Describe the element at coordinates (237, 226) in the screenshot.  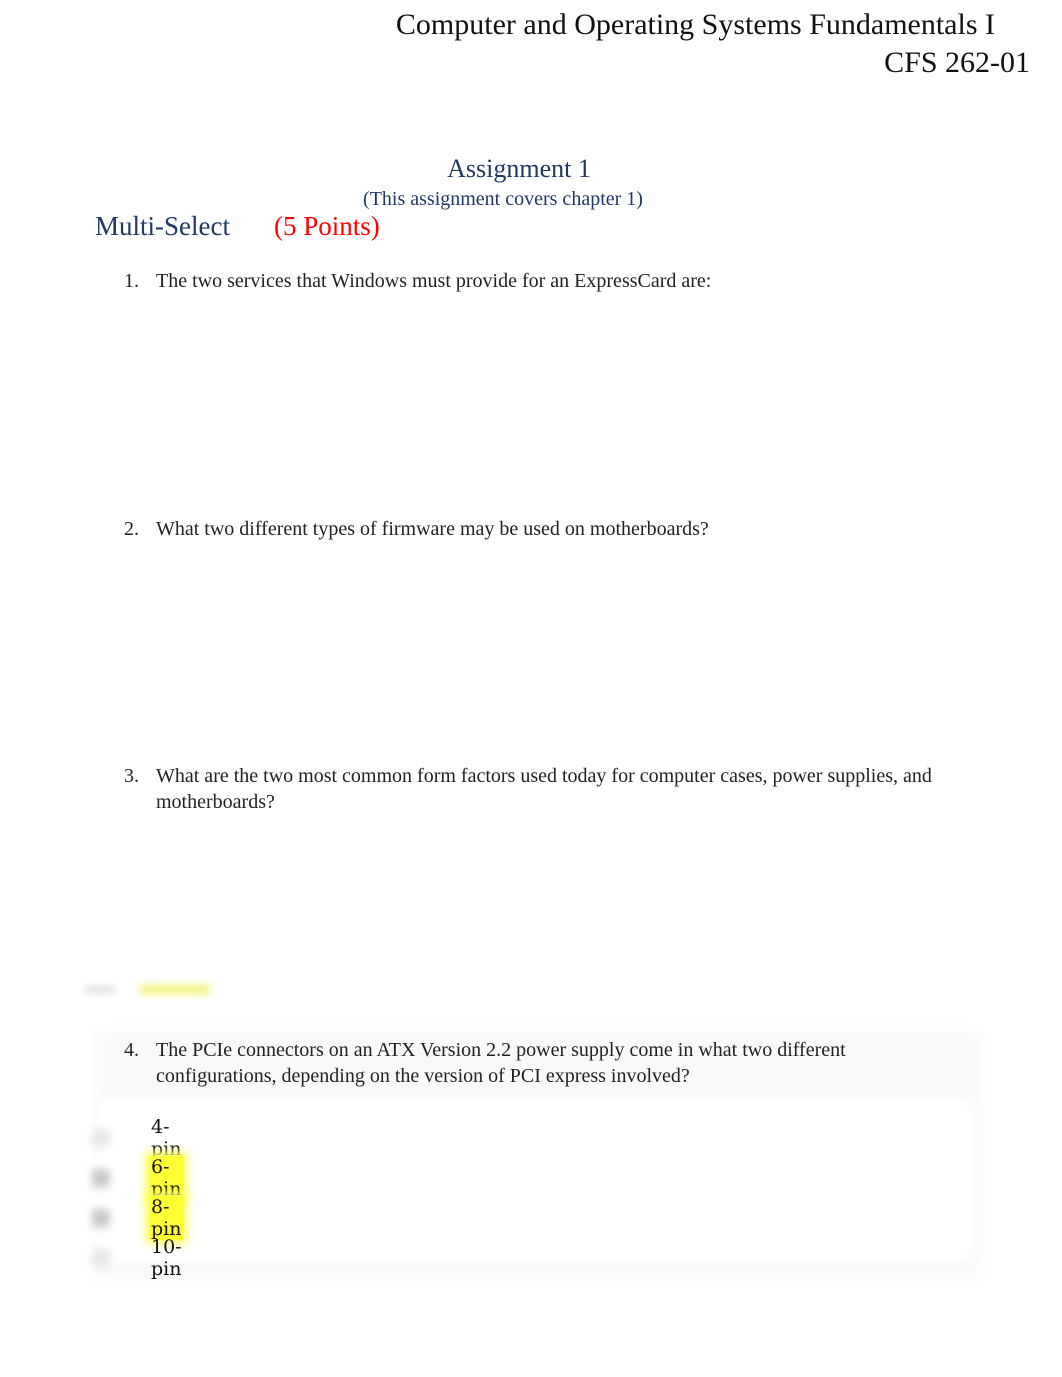
I see `section-heading: Multi-Select (5 Points)` at that location.